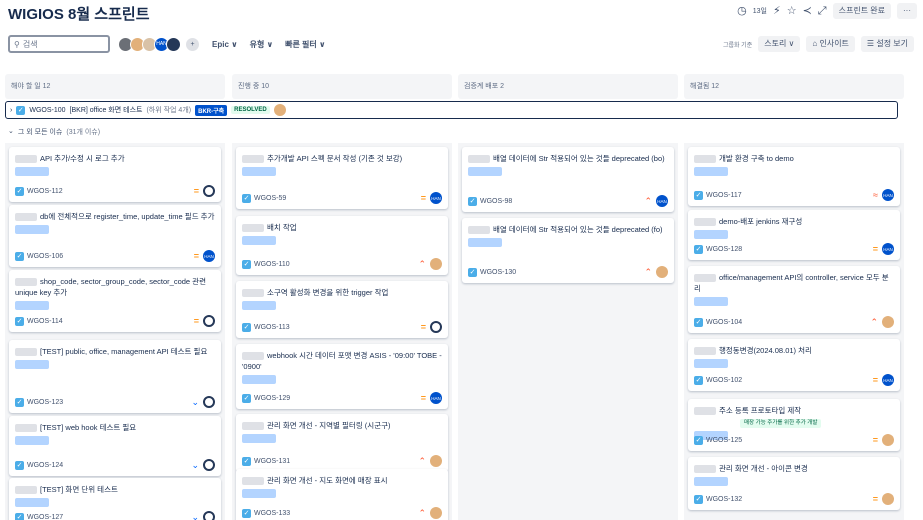 This screenshot has height=520, width=923. Describe the element at coordinates (305, 44) in the screenshot. I see `filter-quick: 빠른 필터 ∨` at that location.